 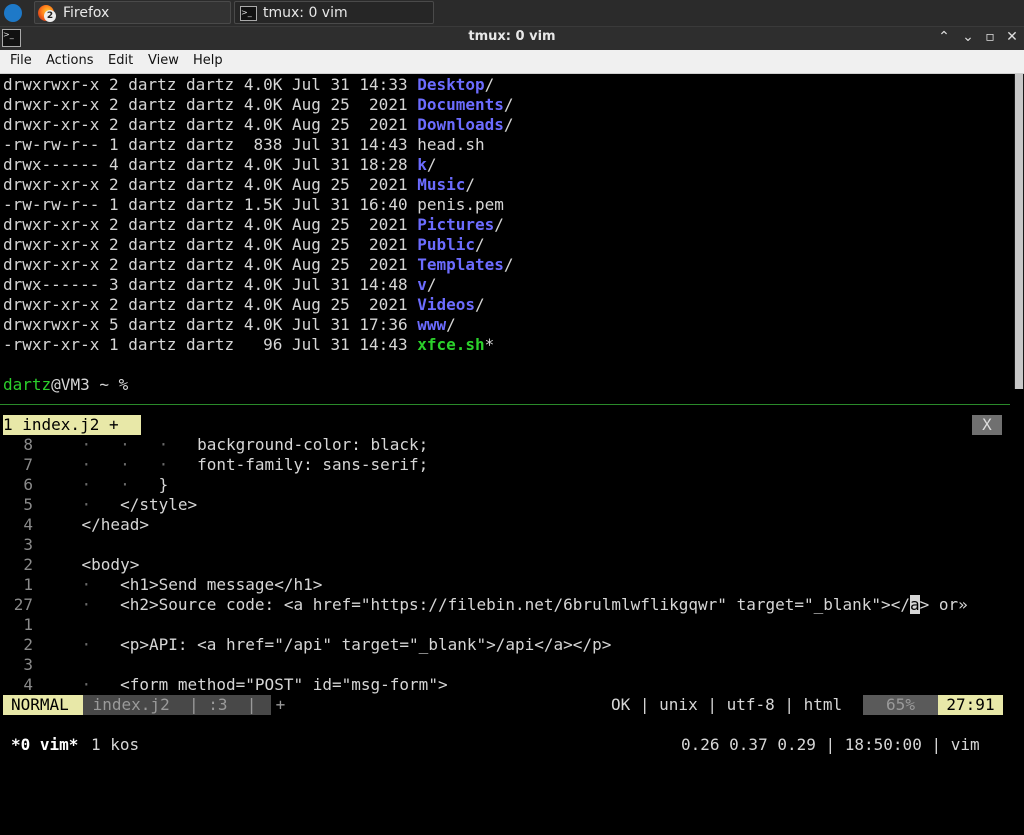 What do you see at coordinates (451, 344) in the screenshot?
I see `ls-filename: xfce.sh` at bounding box center [451, 344].